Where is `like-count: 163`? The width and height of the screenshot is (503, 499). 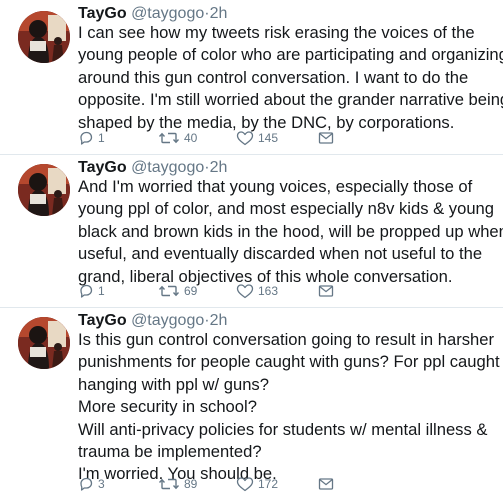 like-count: 163 is located at coordinates (268, 291).